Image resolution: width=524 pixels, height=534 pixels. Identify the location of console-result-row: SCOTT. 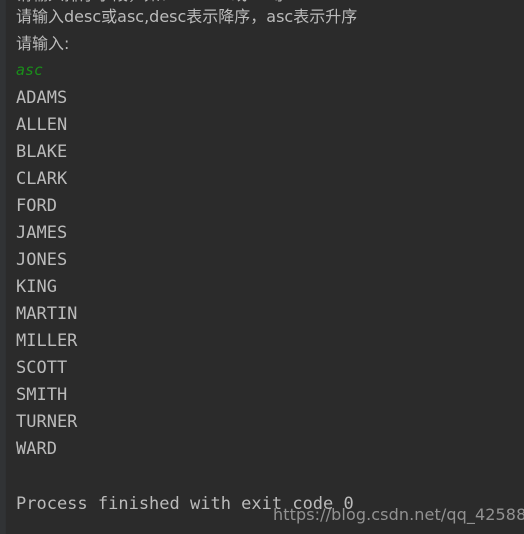
(42, 368).